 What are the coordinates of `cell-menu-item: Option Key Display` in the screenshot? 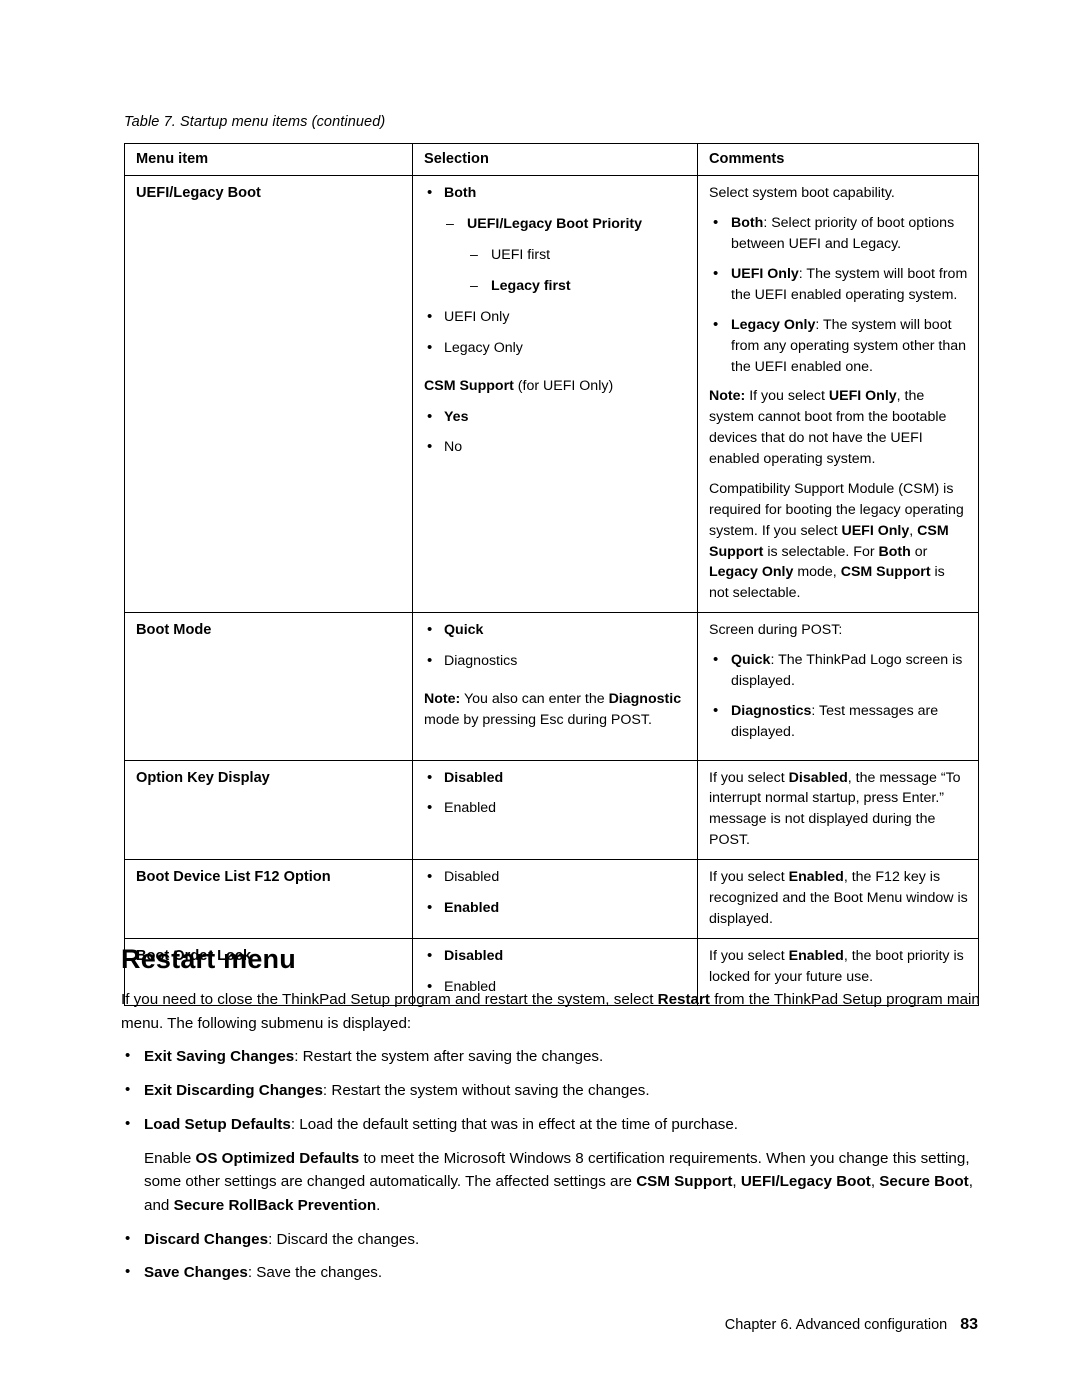 It's located at (268, 810).